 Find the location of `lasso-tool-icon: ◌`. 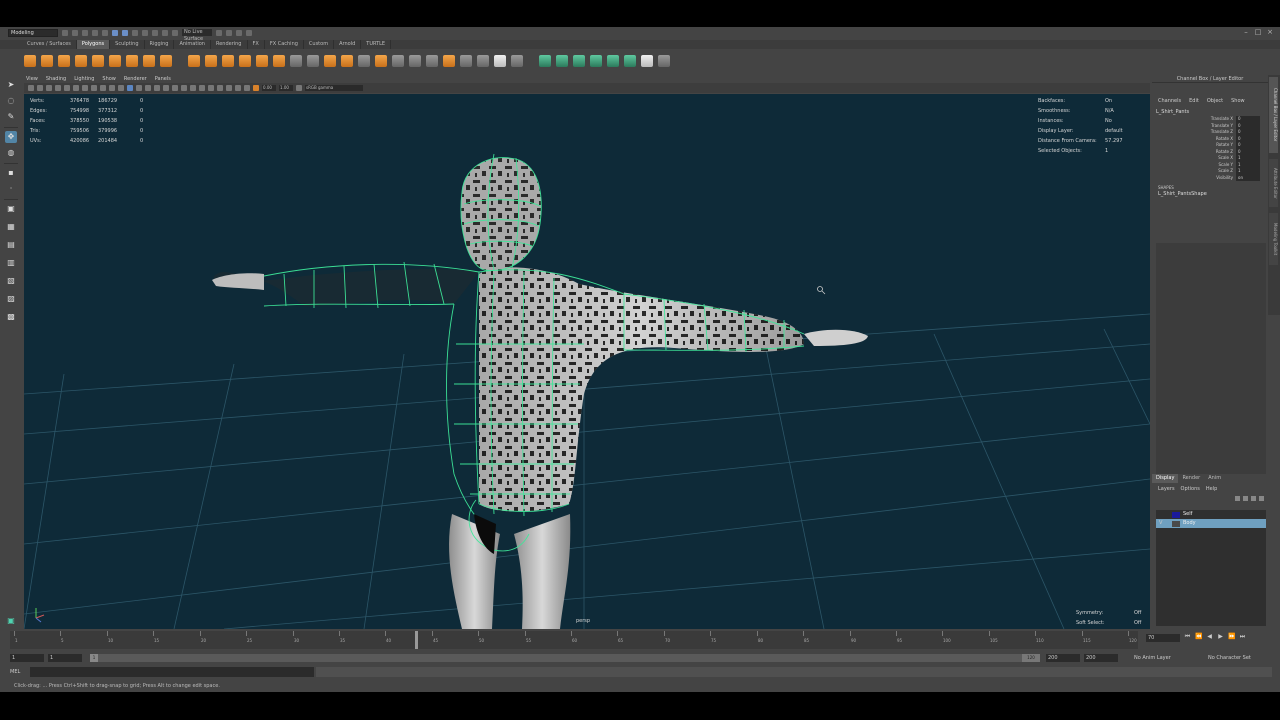

lasso-tool-icon: ◌ is located at coordinates (11, 101).